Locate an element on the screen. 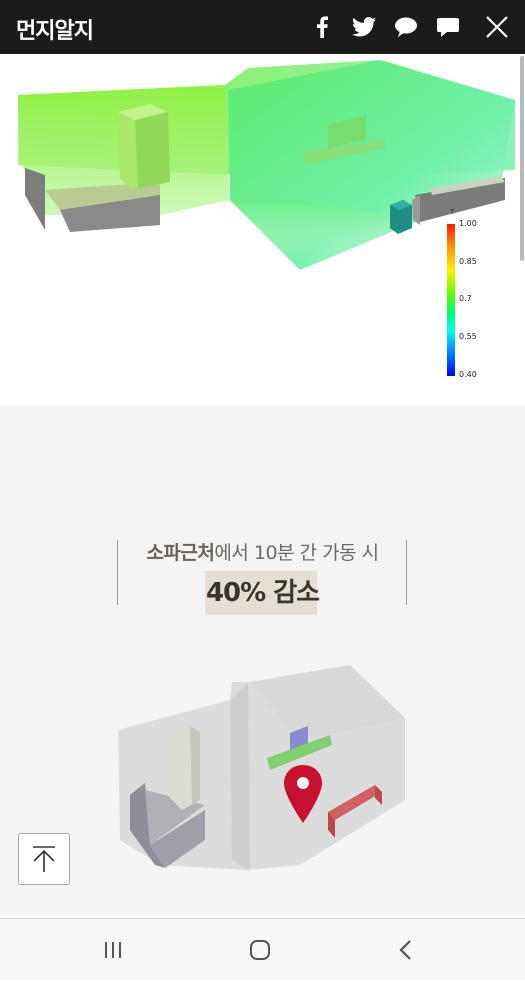 The height and width of the screenshot is (981, 525). location-text: 소파근처 is located at coordinates (180, 553).